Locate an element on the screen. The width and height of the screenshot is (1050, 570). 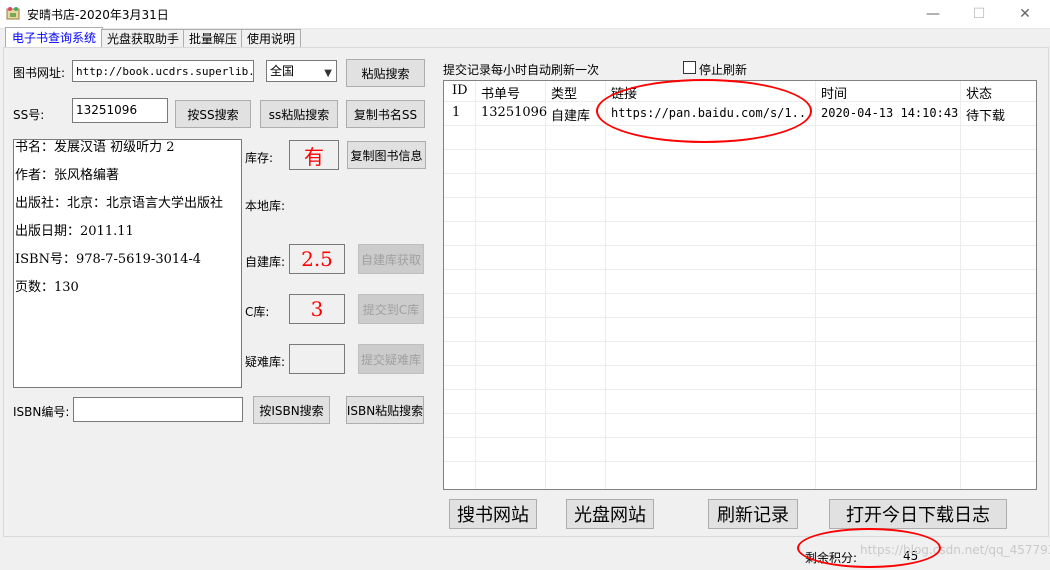
isbn-input is located at coordinates (158, 409).